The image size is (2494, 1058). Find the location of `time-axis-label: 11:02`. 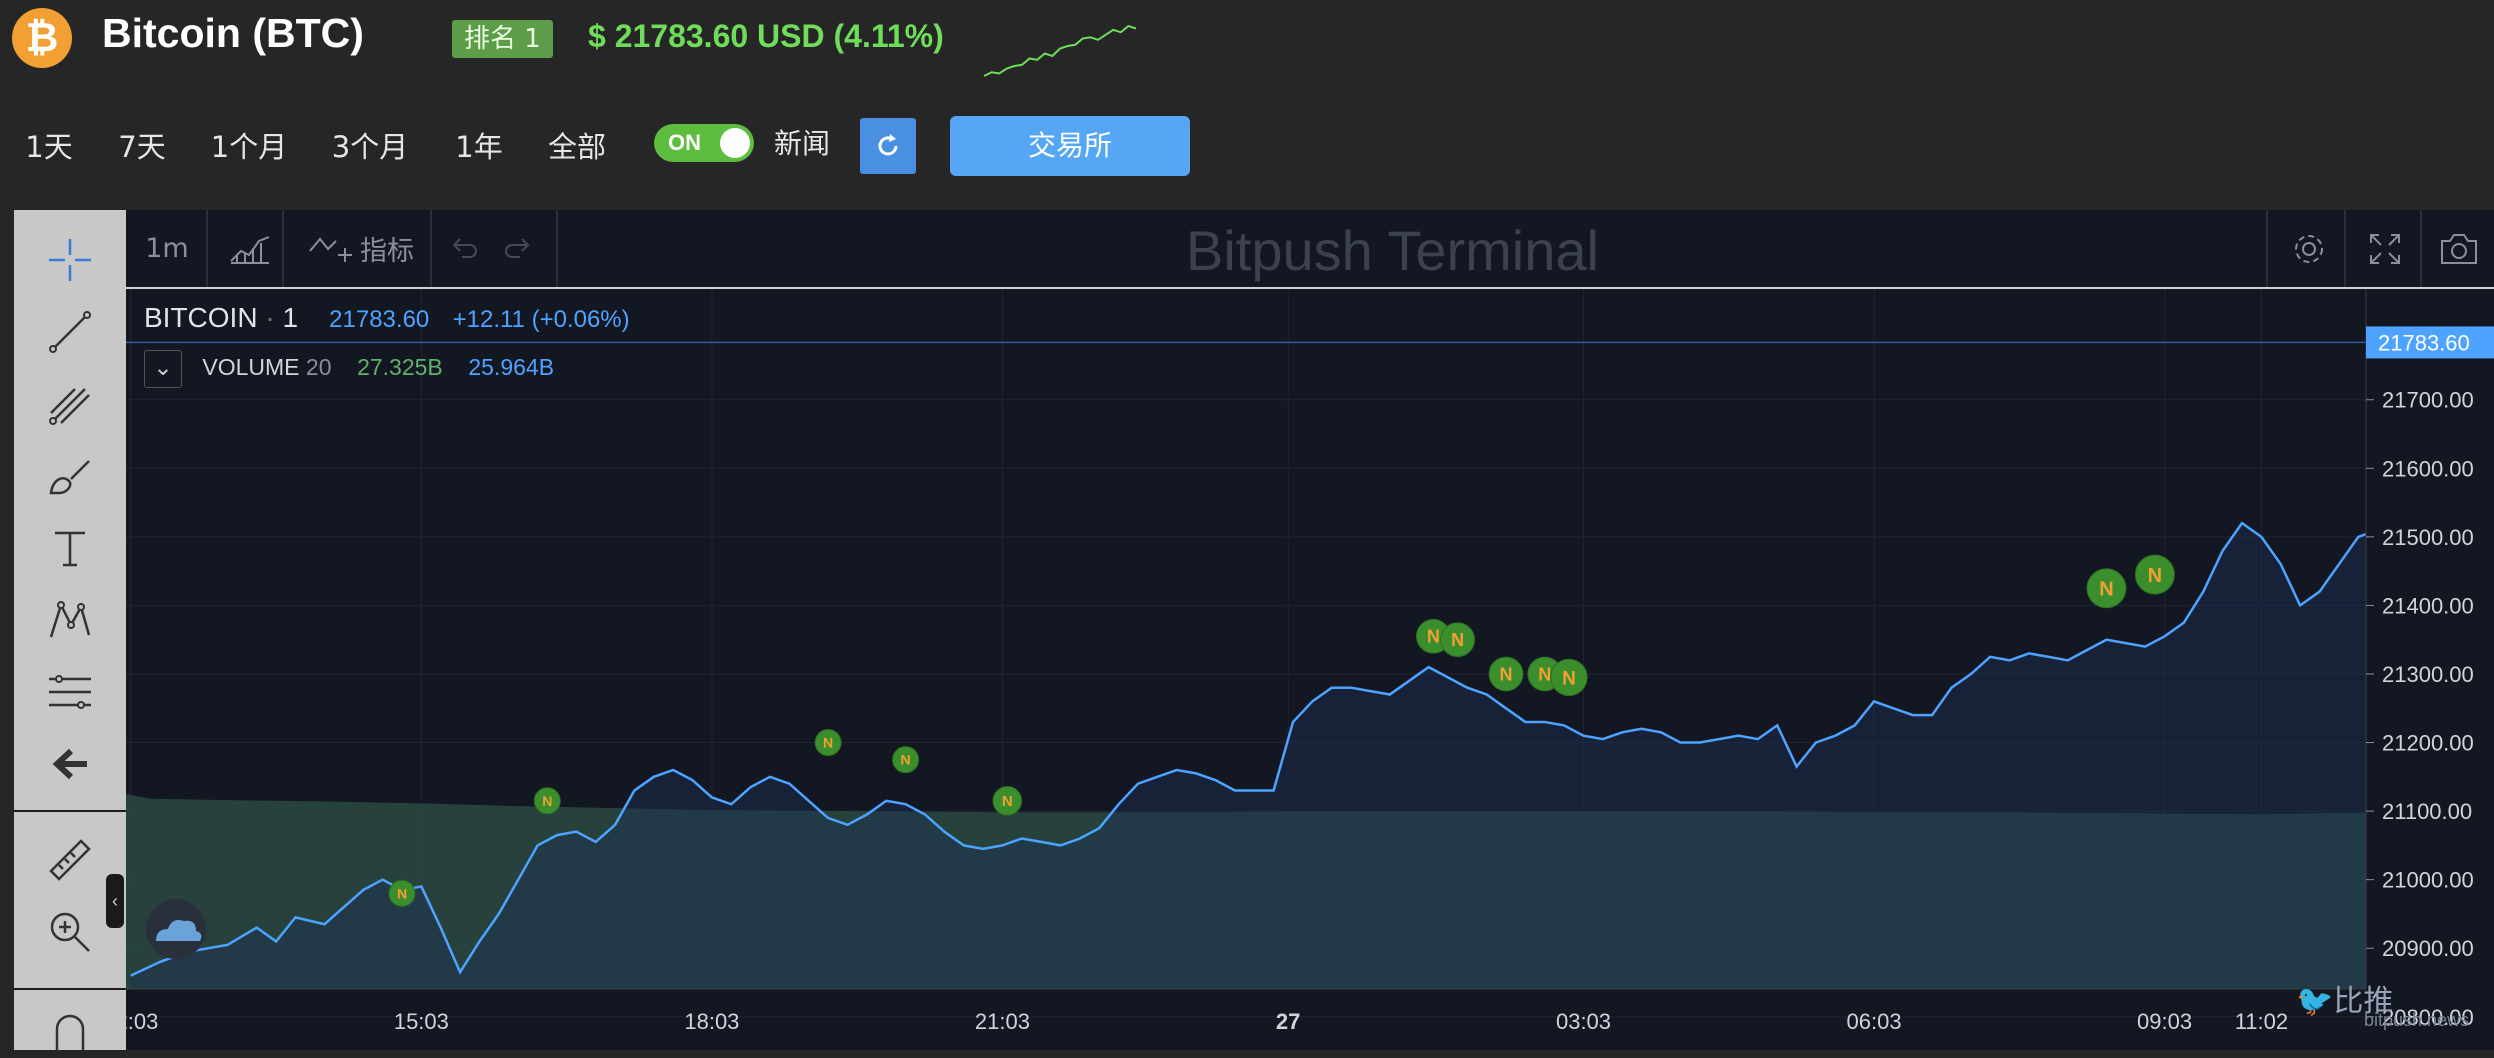

time-axis-label: 11:02 is located at coordinates (2261, 1021).